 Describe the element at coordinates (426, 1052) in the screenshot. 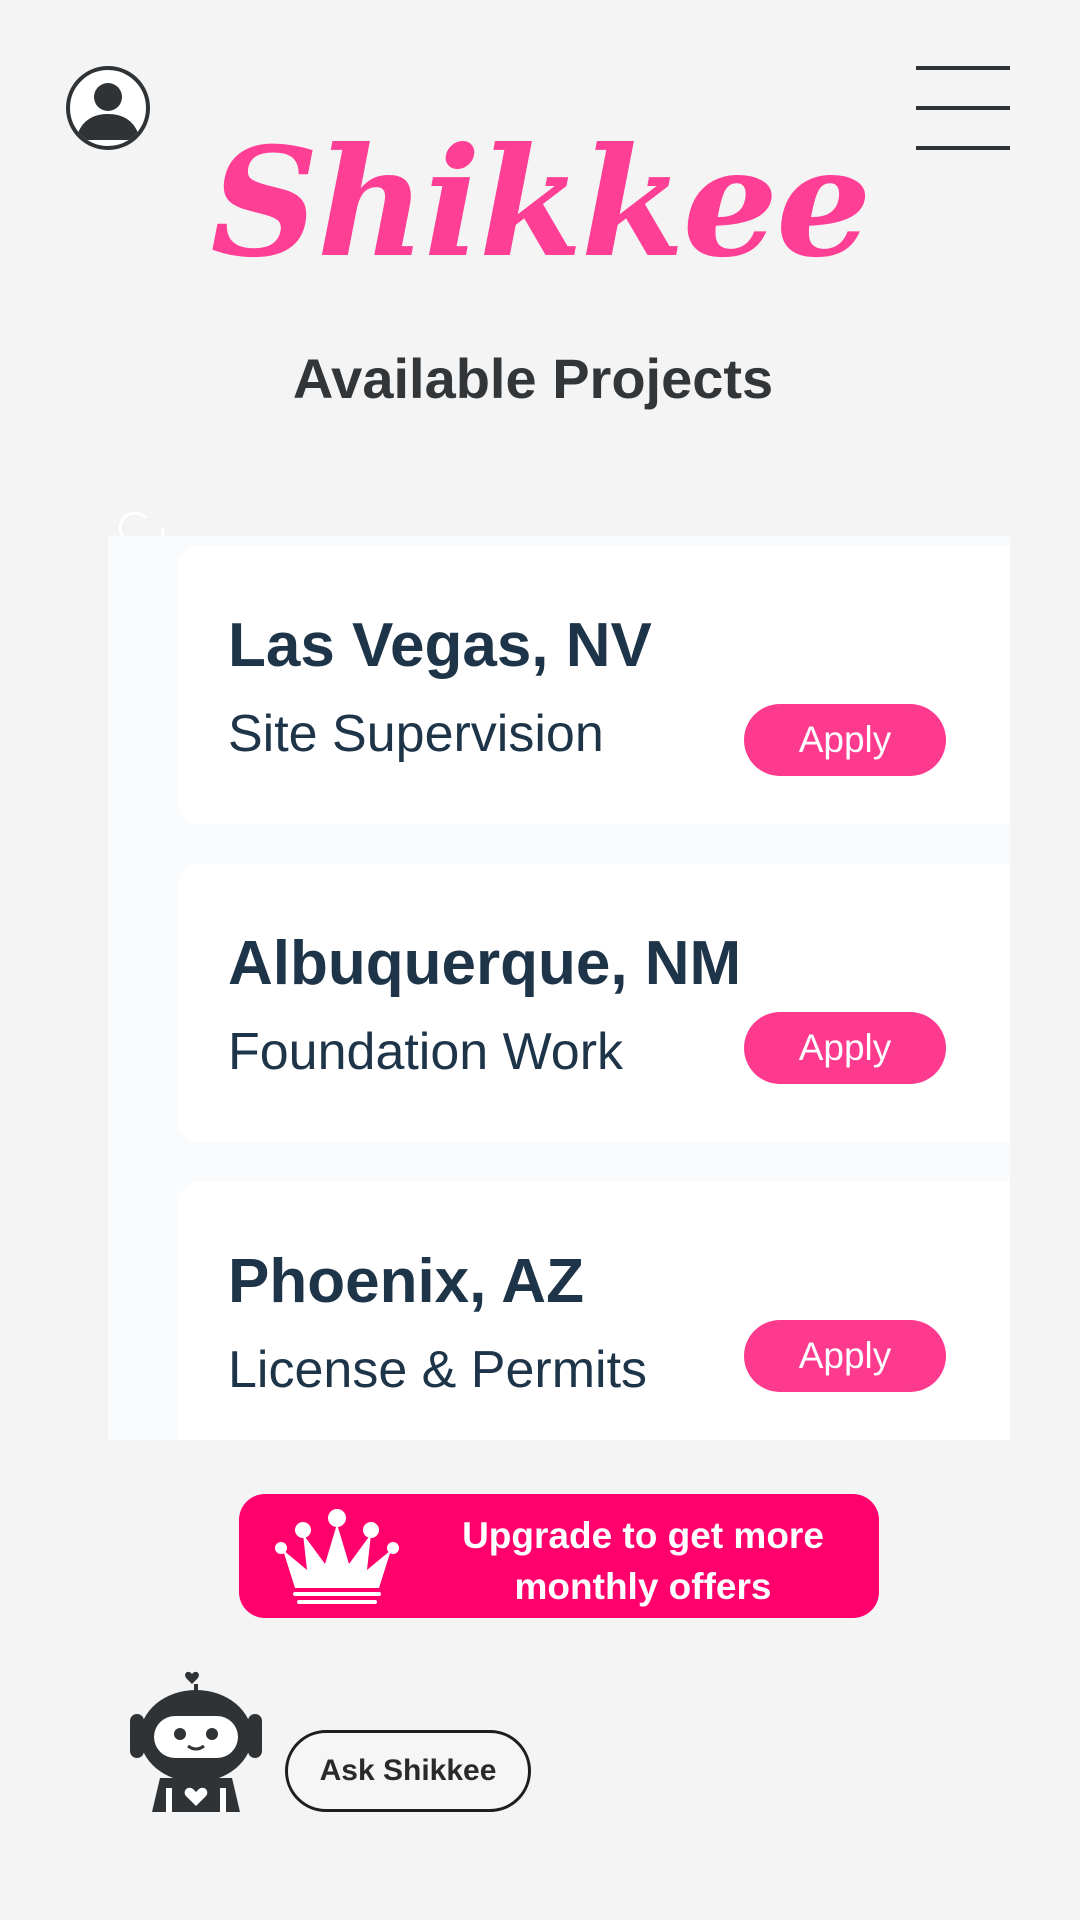

I see `project-service: Foundation Work` at that location.